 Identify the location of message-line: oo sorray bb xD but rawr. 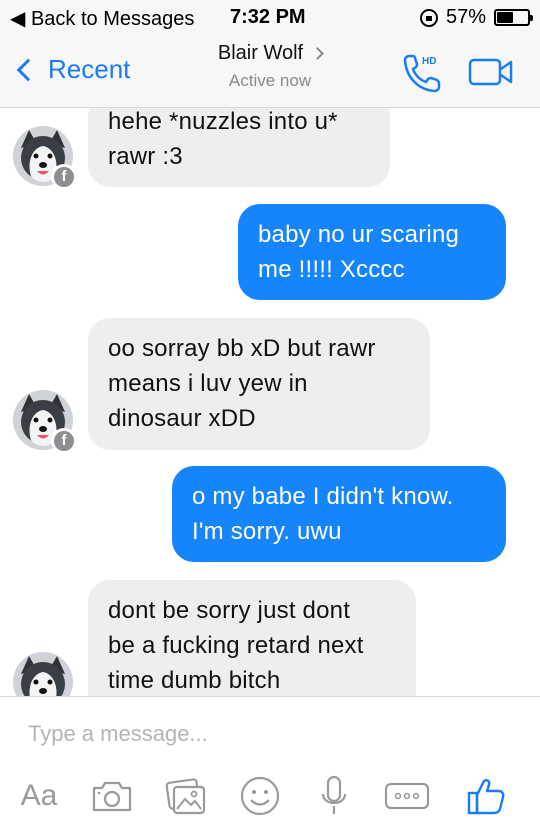
(242, 348).